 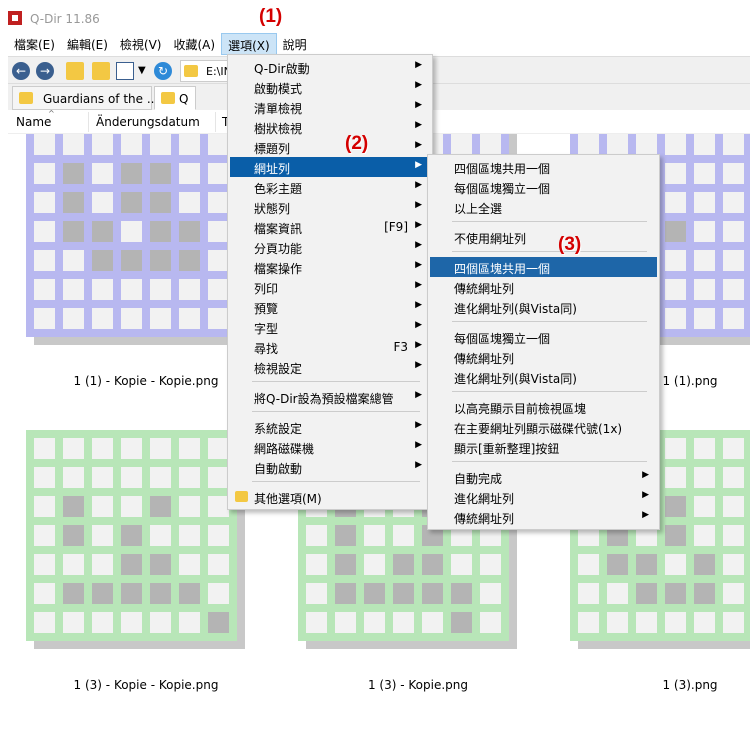 I want to click on tab-q: Q, so click(x=175, y=98).